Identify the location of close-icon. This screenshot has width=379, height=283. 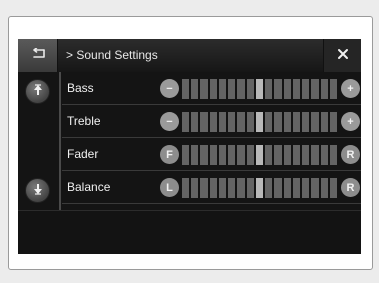
(343, 56).